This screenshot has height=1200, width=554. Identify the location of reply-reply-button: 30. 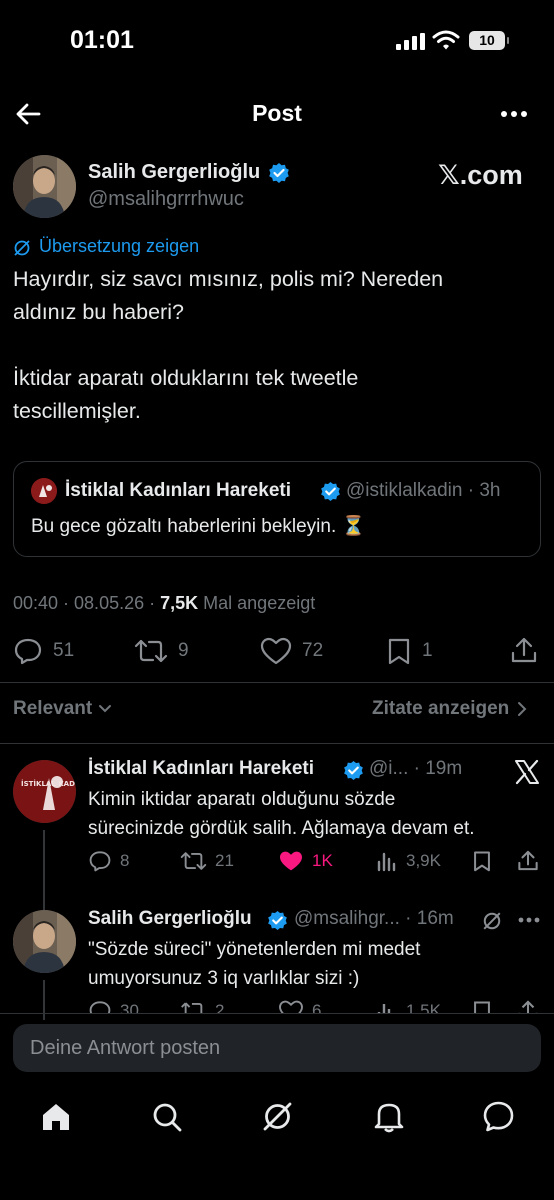
(113, 1007).